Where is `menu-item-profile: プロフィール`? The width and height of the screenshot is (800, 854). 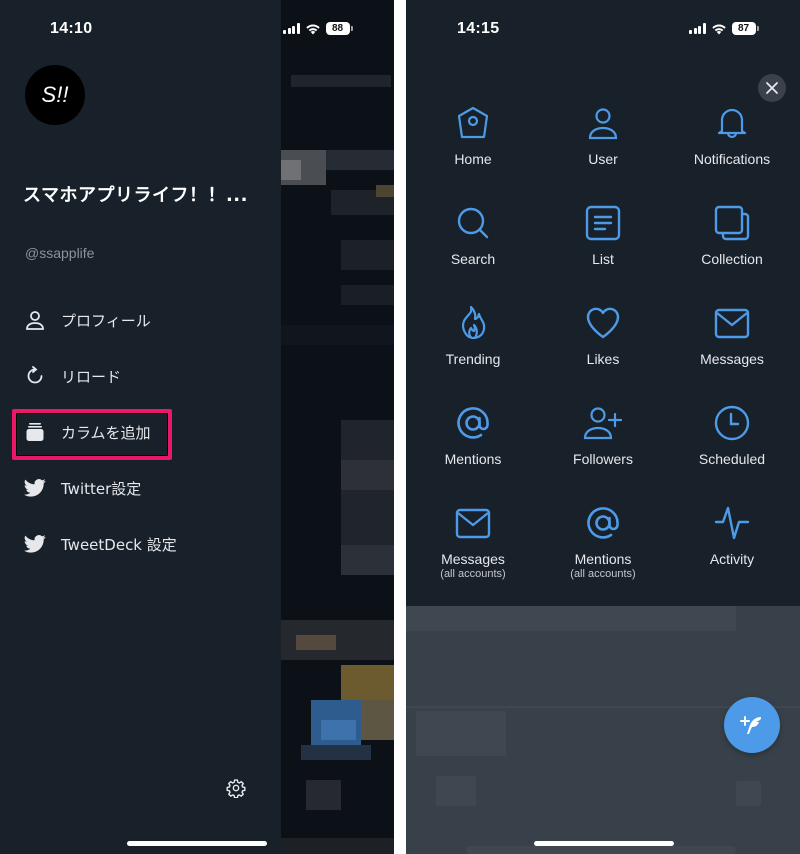 menu-item-profile: プロフィール is located at coordinates (86, 320).